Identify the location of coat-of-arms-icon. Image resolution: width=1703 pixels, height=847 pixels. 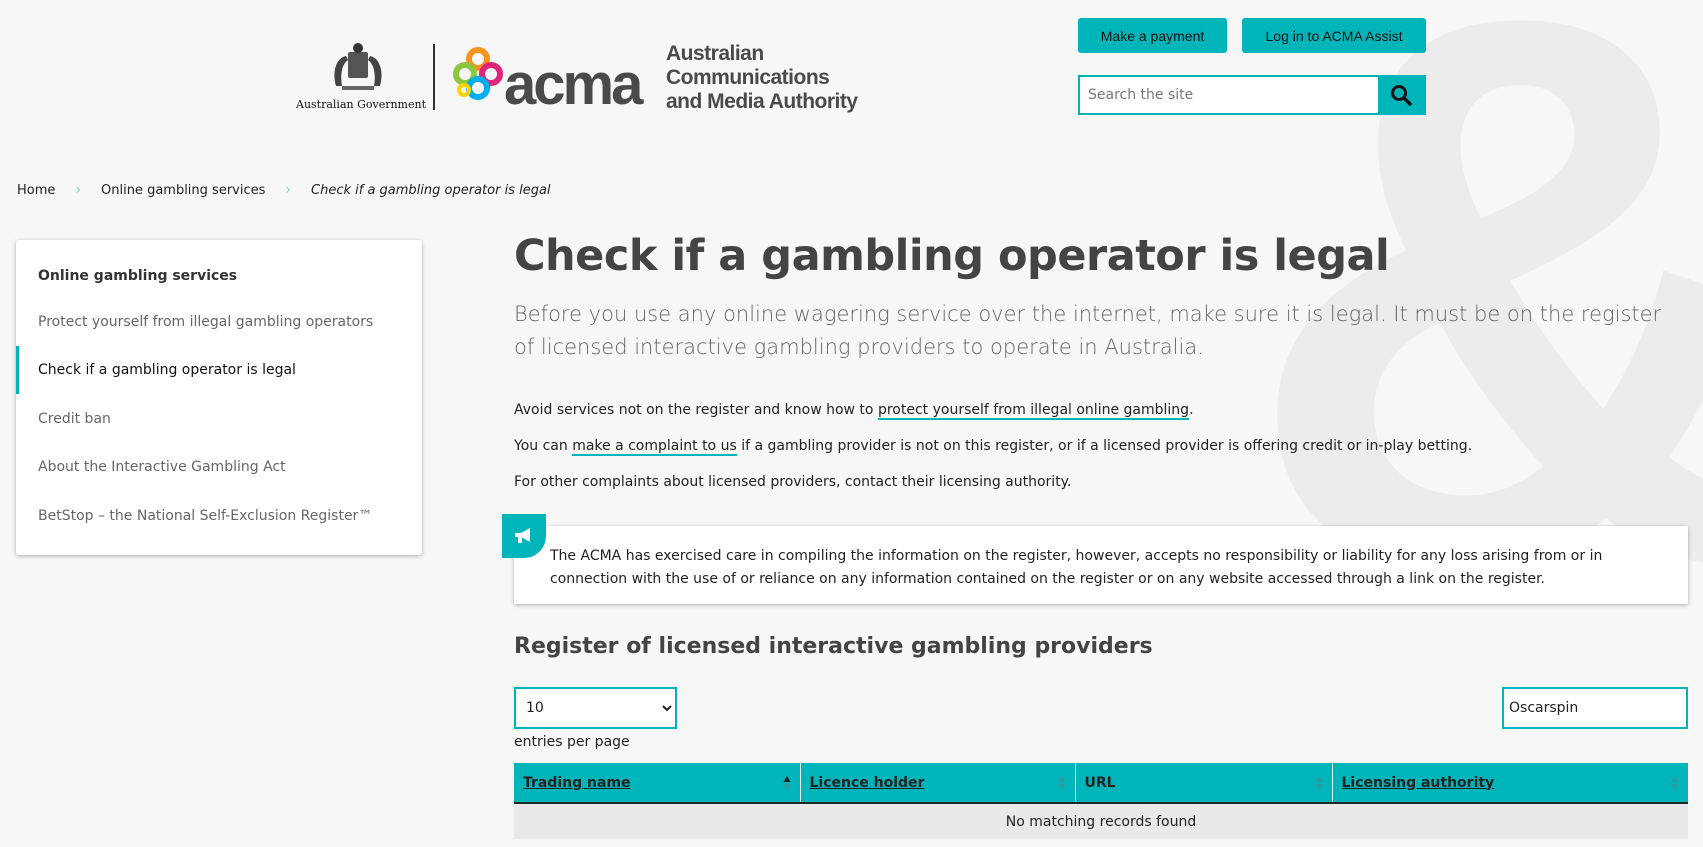
(358, 66).